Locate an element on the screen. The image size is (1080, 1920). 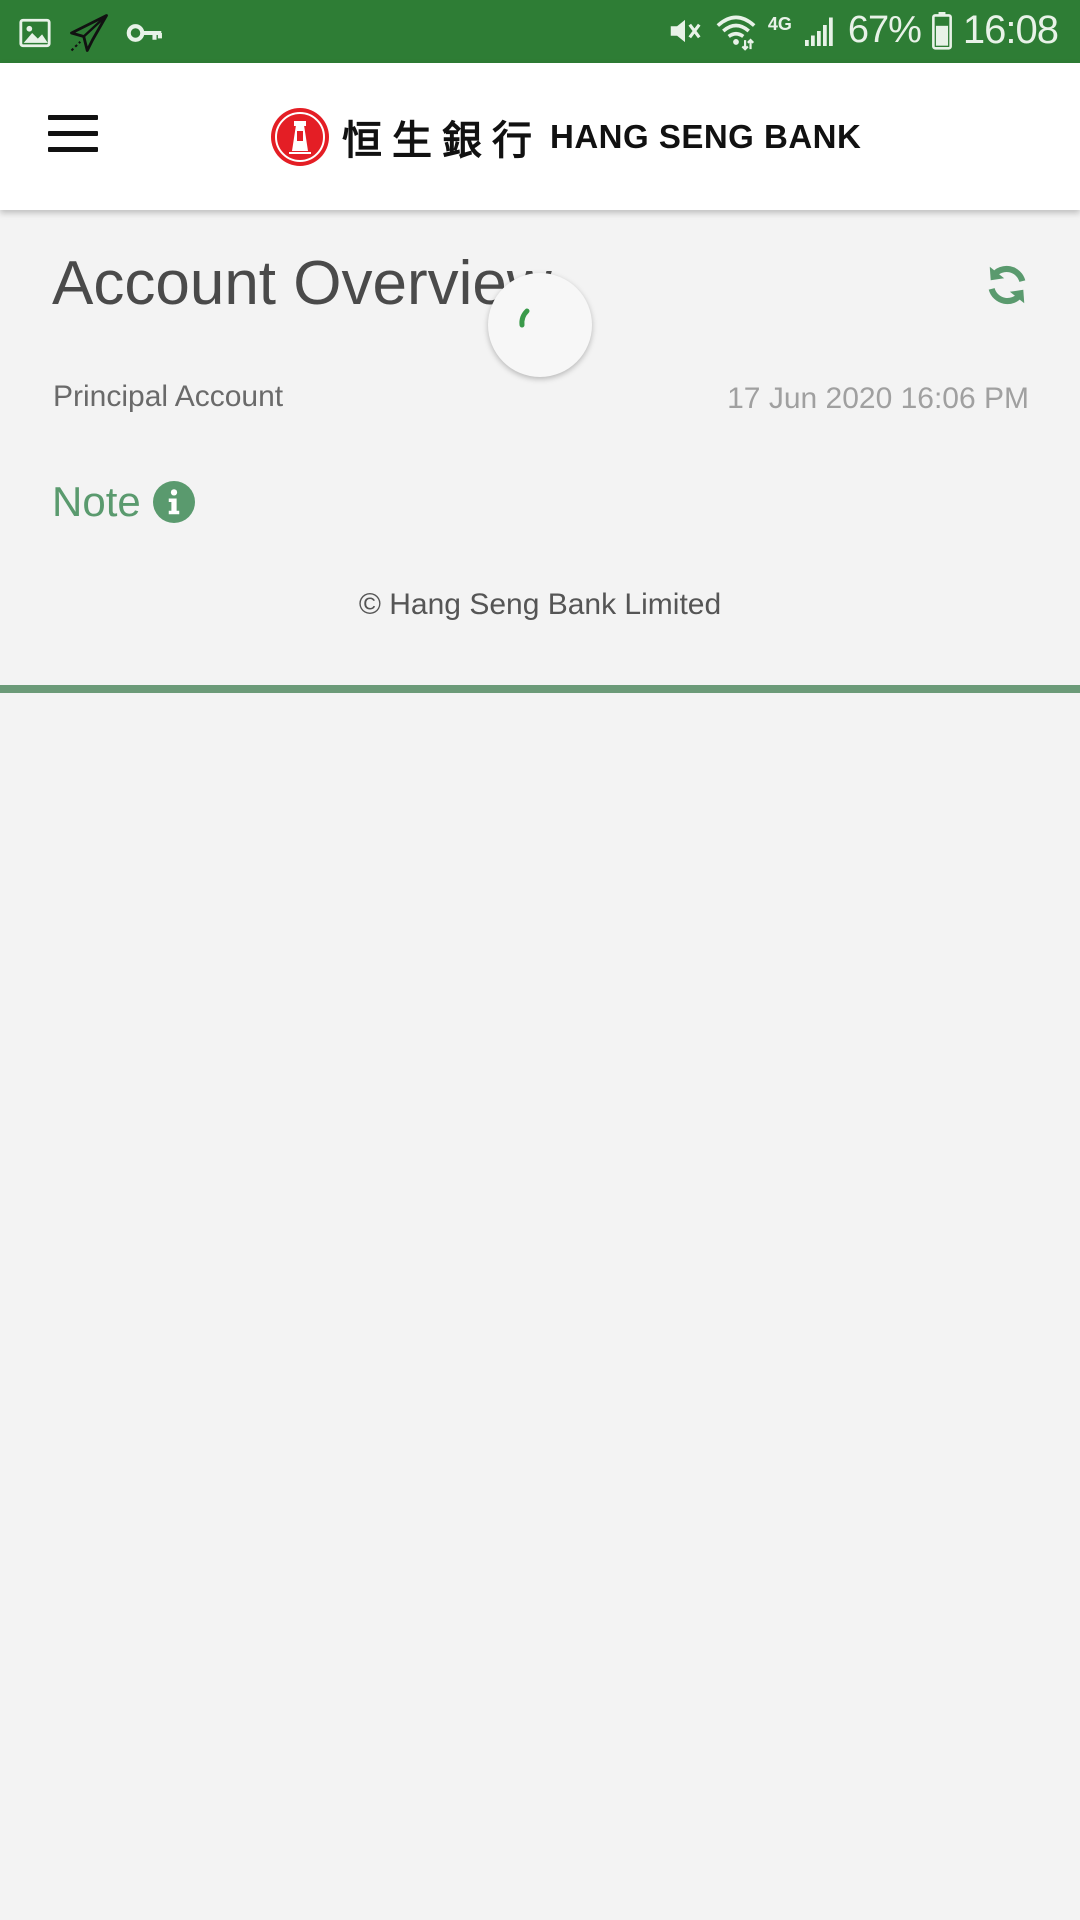
menu-icon is located at coordinates (73, 134).